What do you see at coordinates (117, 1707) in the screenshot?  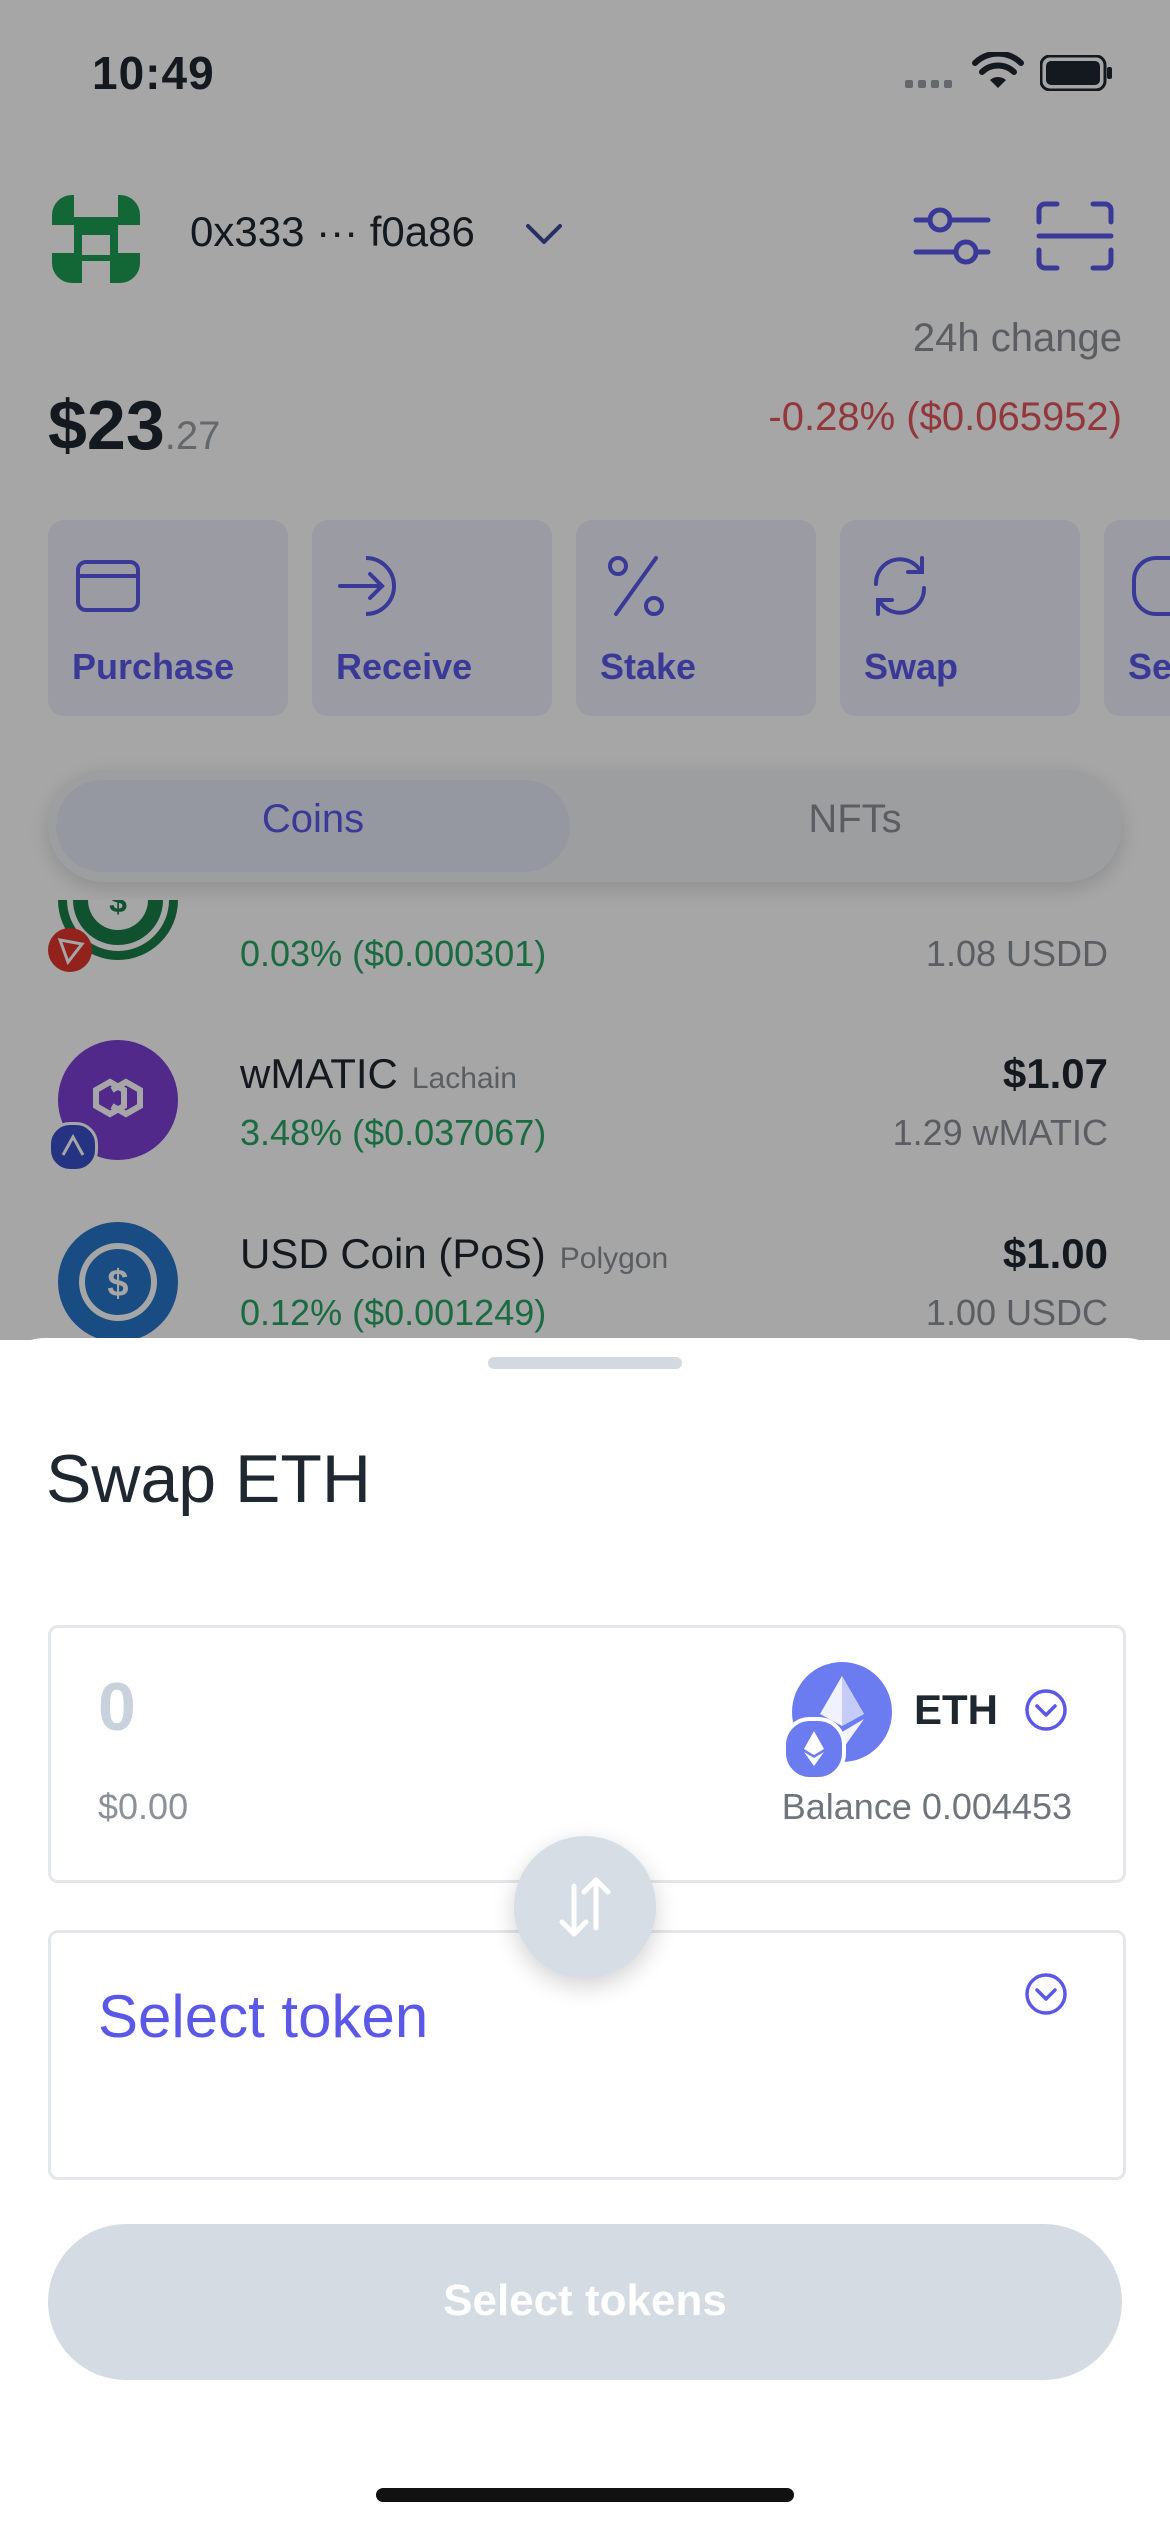 I see `from-amount-input: 0` at bounding box center [117, 1707].